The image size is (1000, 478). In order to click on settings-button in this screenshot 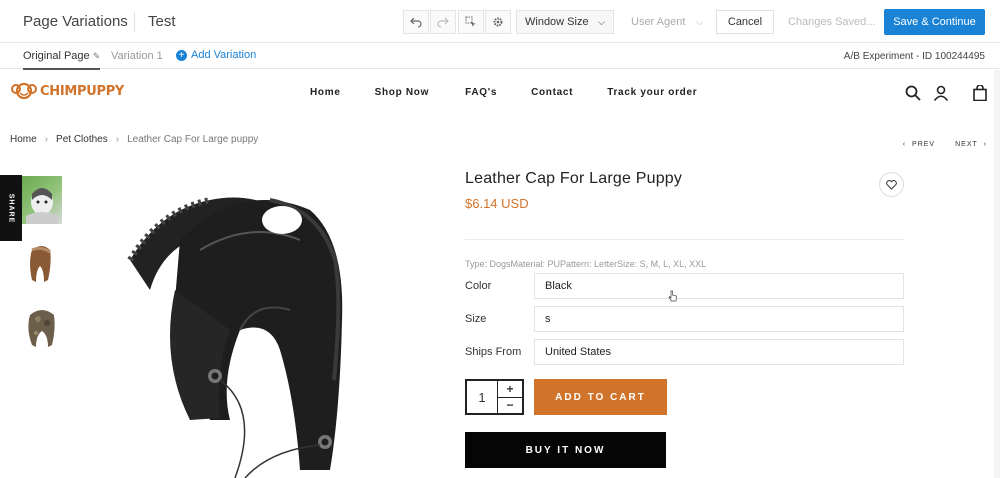, I will do `click(498, 22)`.